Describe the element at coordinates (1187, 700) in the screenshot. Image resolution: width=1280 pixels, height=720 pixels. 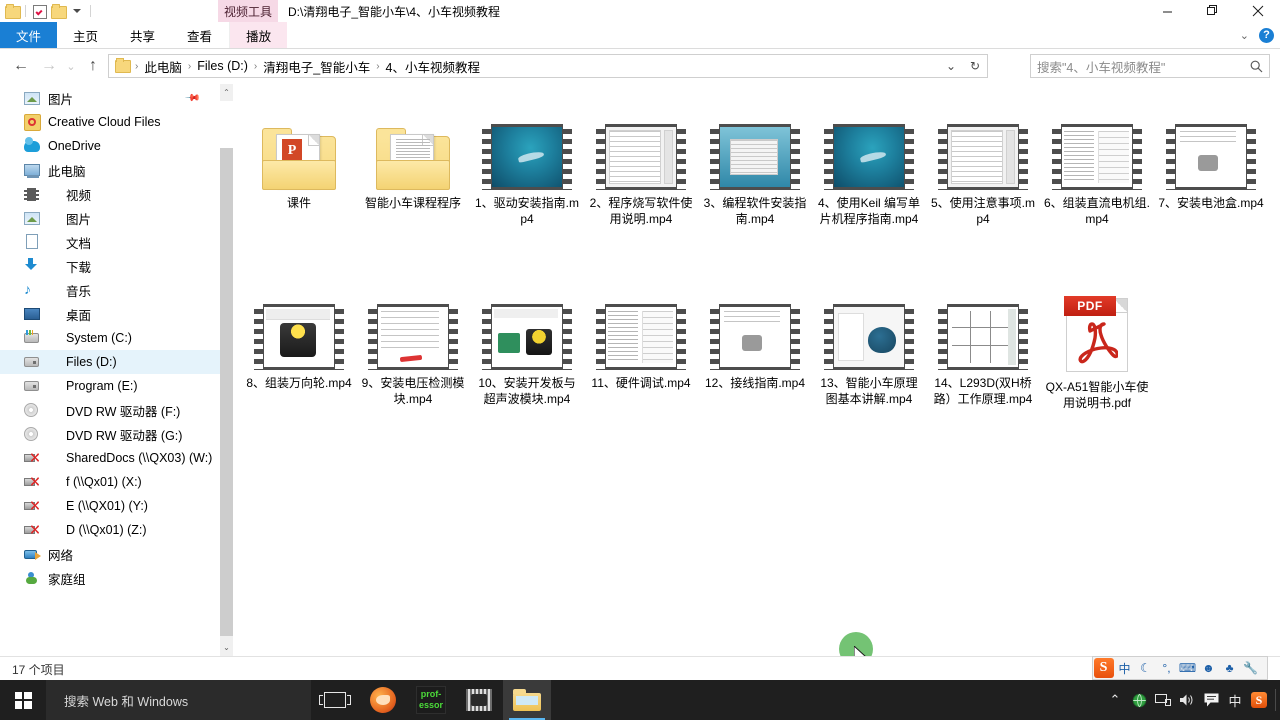
I see `volume-icon` at that location.